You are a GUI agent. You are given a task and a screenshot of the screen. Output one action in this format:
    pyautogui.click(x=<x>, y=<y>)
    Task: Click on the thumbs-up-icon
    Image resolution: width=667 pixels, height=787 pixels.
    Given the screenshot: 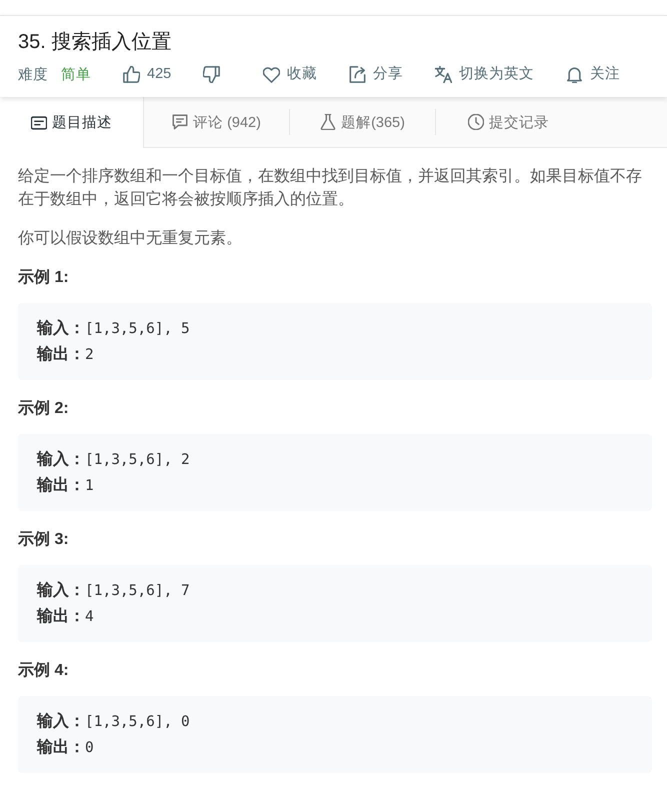 What is the action you would take?
    pyautogui.click(x=131, y=74)
    